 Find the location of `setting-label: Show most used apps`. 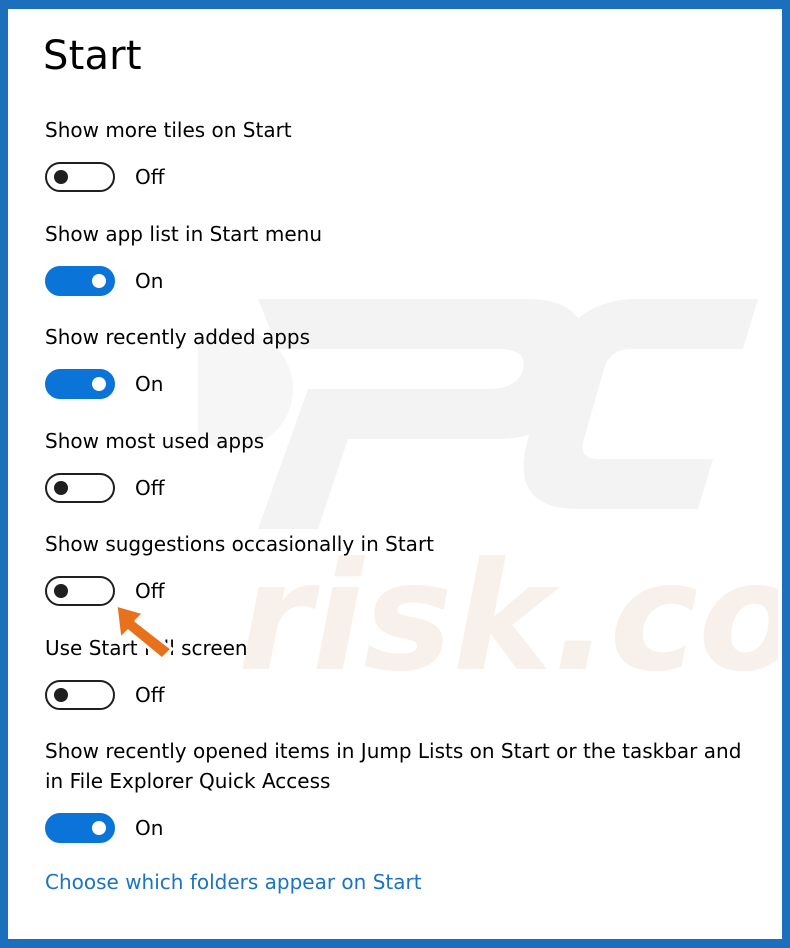

setting-label: Show most used apps is located at coordinates (155, 441).